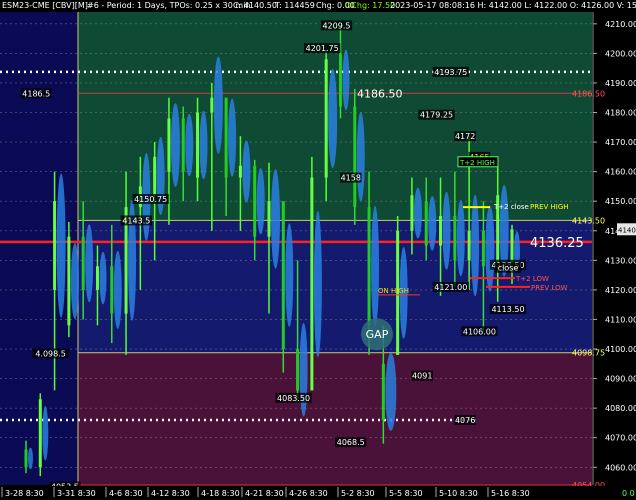 The image size is (636, 500). Describe the element at coordinates (477, 163) in the screenshot. I see `t2-high-label: T+2 HIGH` at that location.